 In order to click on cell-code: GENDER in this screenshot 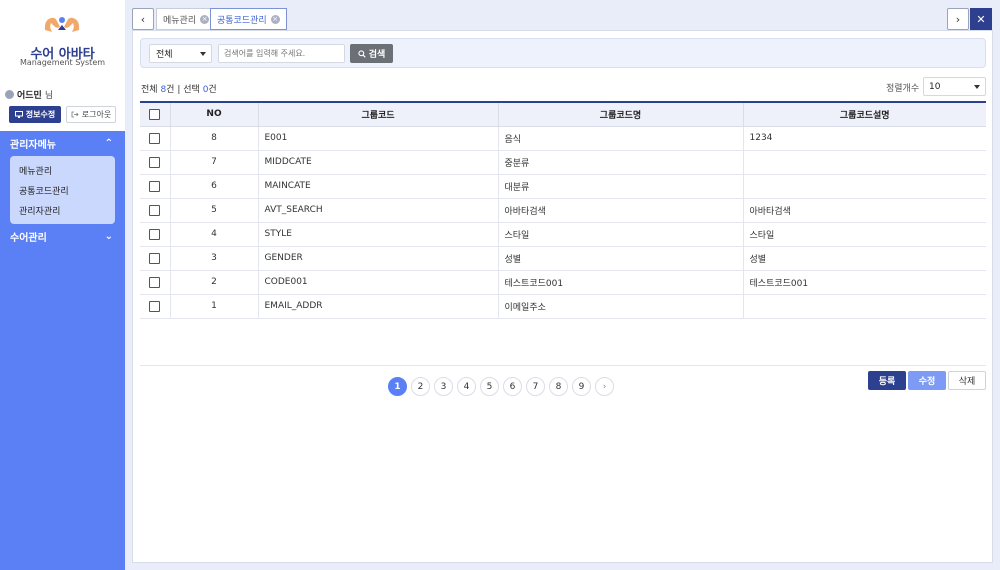, I will do `click(378, 258)`.